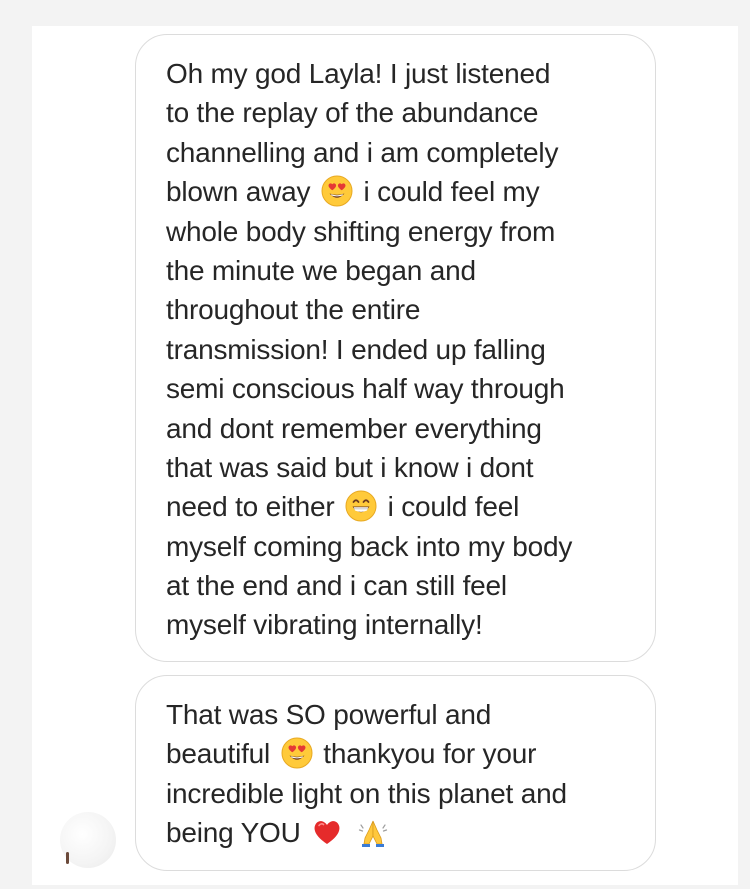 The width and height of the screenshot is (750, 889). I want to click on message-line: myself vibrating internally!, so click(324, 625).